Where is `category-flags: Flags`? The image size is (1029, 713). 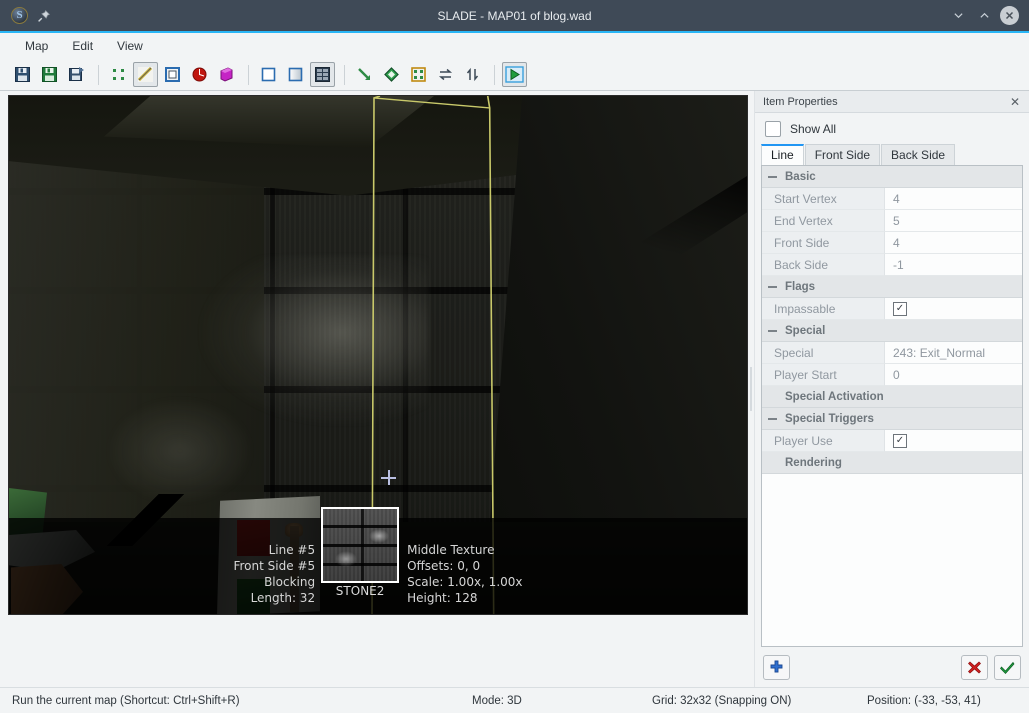
category-flags: Flags is located at coordinates (892, 287).